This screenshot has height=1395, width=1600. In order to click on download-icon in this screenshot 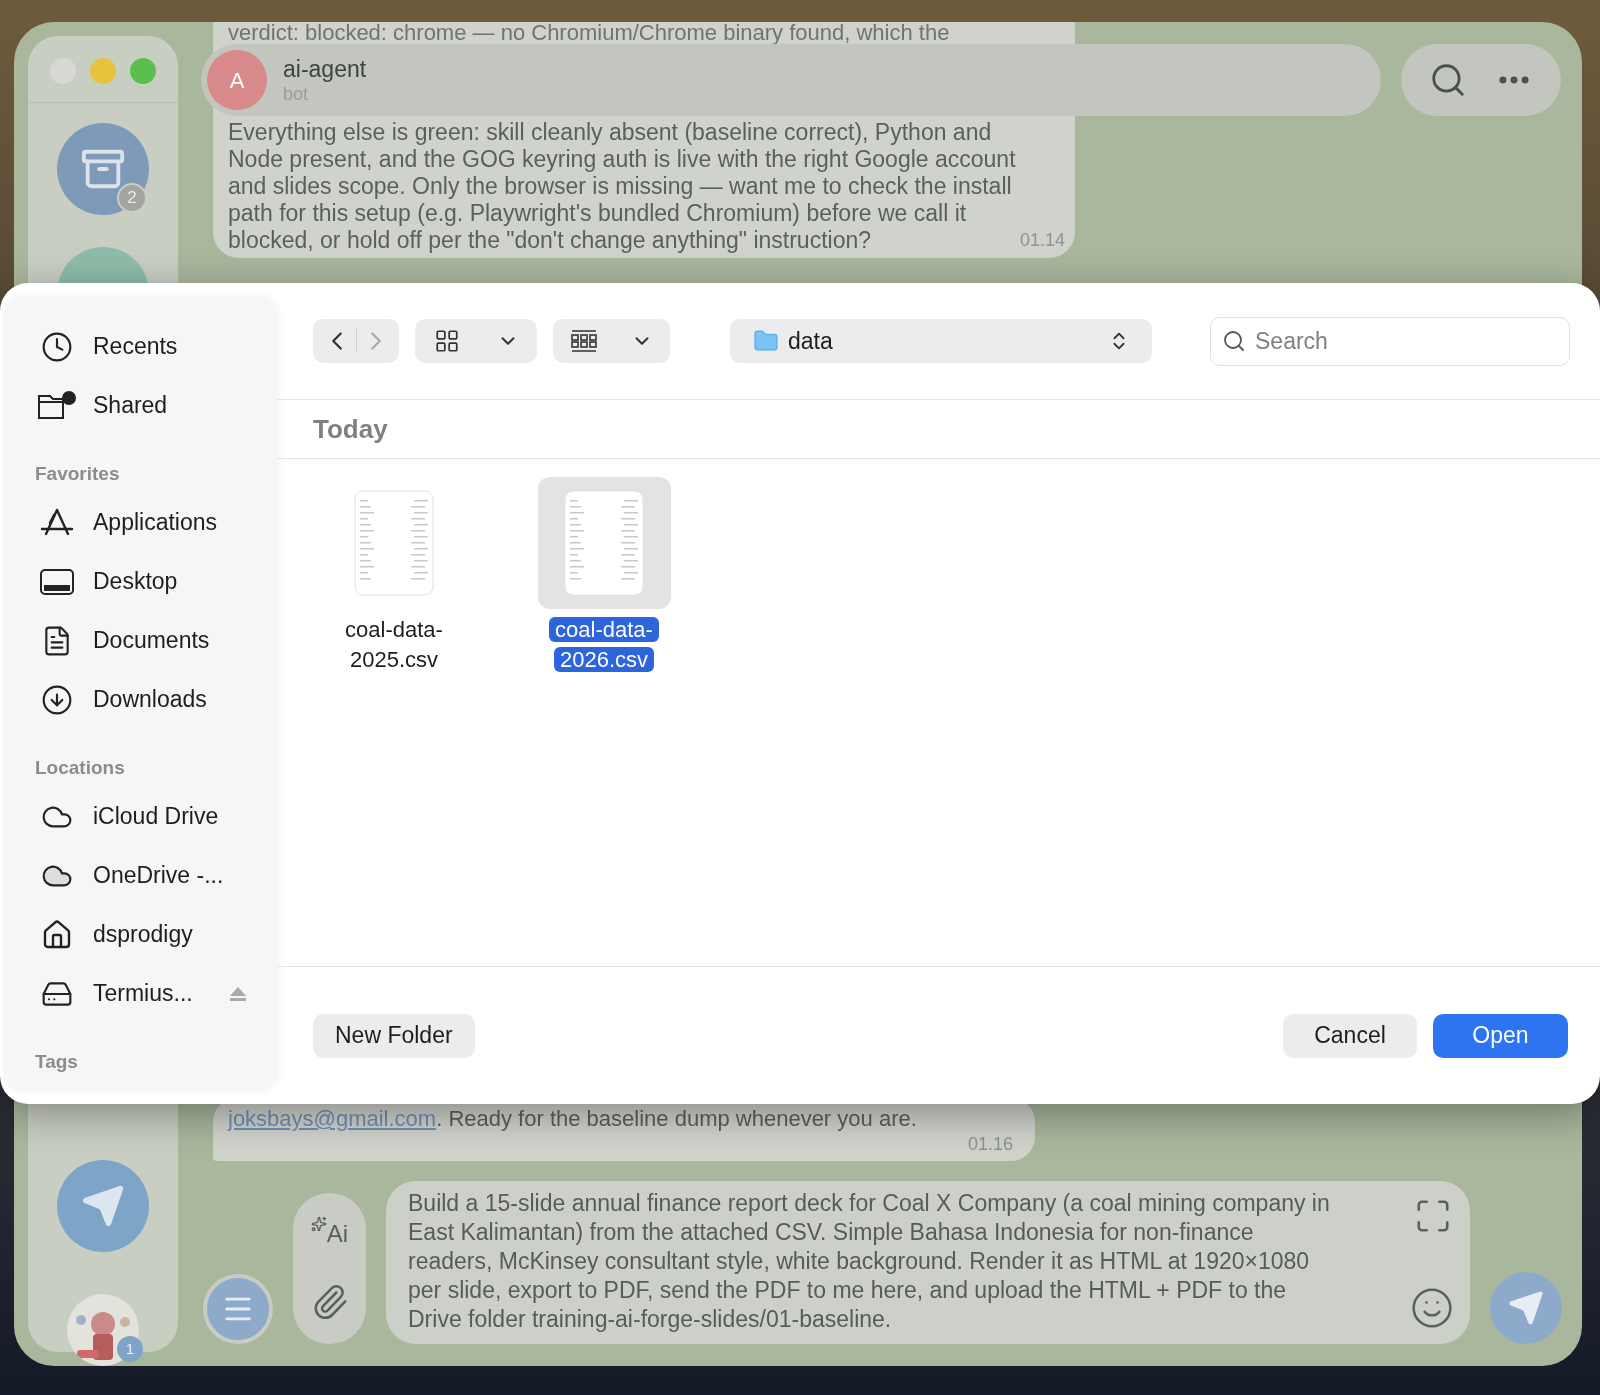, I will do `click(57, 699)`.